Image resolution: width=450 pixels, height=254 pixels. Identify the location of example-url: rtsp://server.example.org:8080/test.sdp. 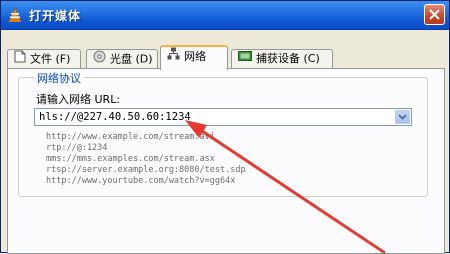
(146, 170).